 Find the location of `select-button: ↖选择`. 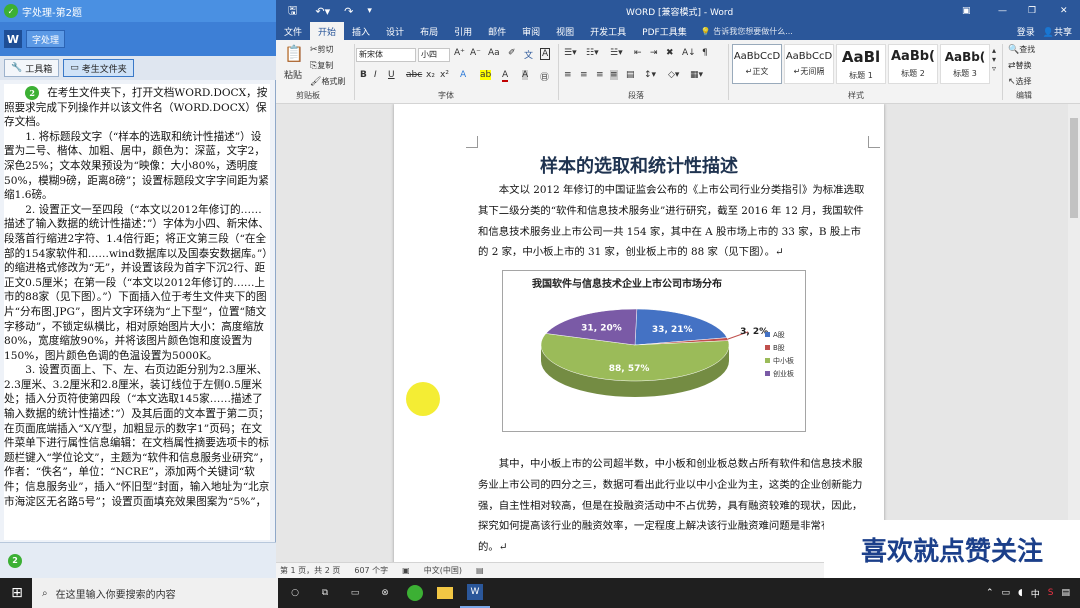

select-button: ↖选择 is located at coordinates (1020, 81).